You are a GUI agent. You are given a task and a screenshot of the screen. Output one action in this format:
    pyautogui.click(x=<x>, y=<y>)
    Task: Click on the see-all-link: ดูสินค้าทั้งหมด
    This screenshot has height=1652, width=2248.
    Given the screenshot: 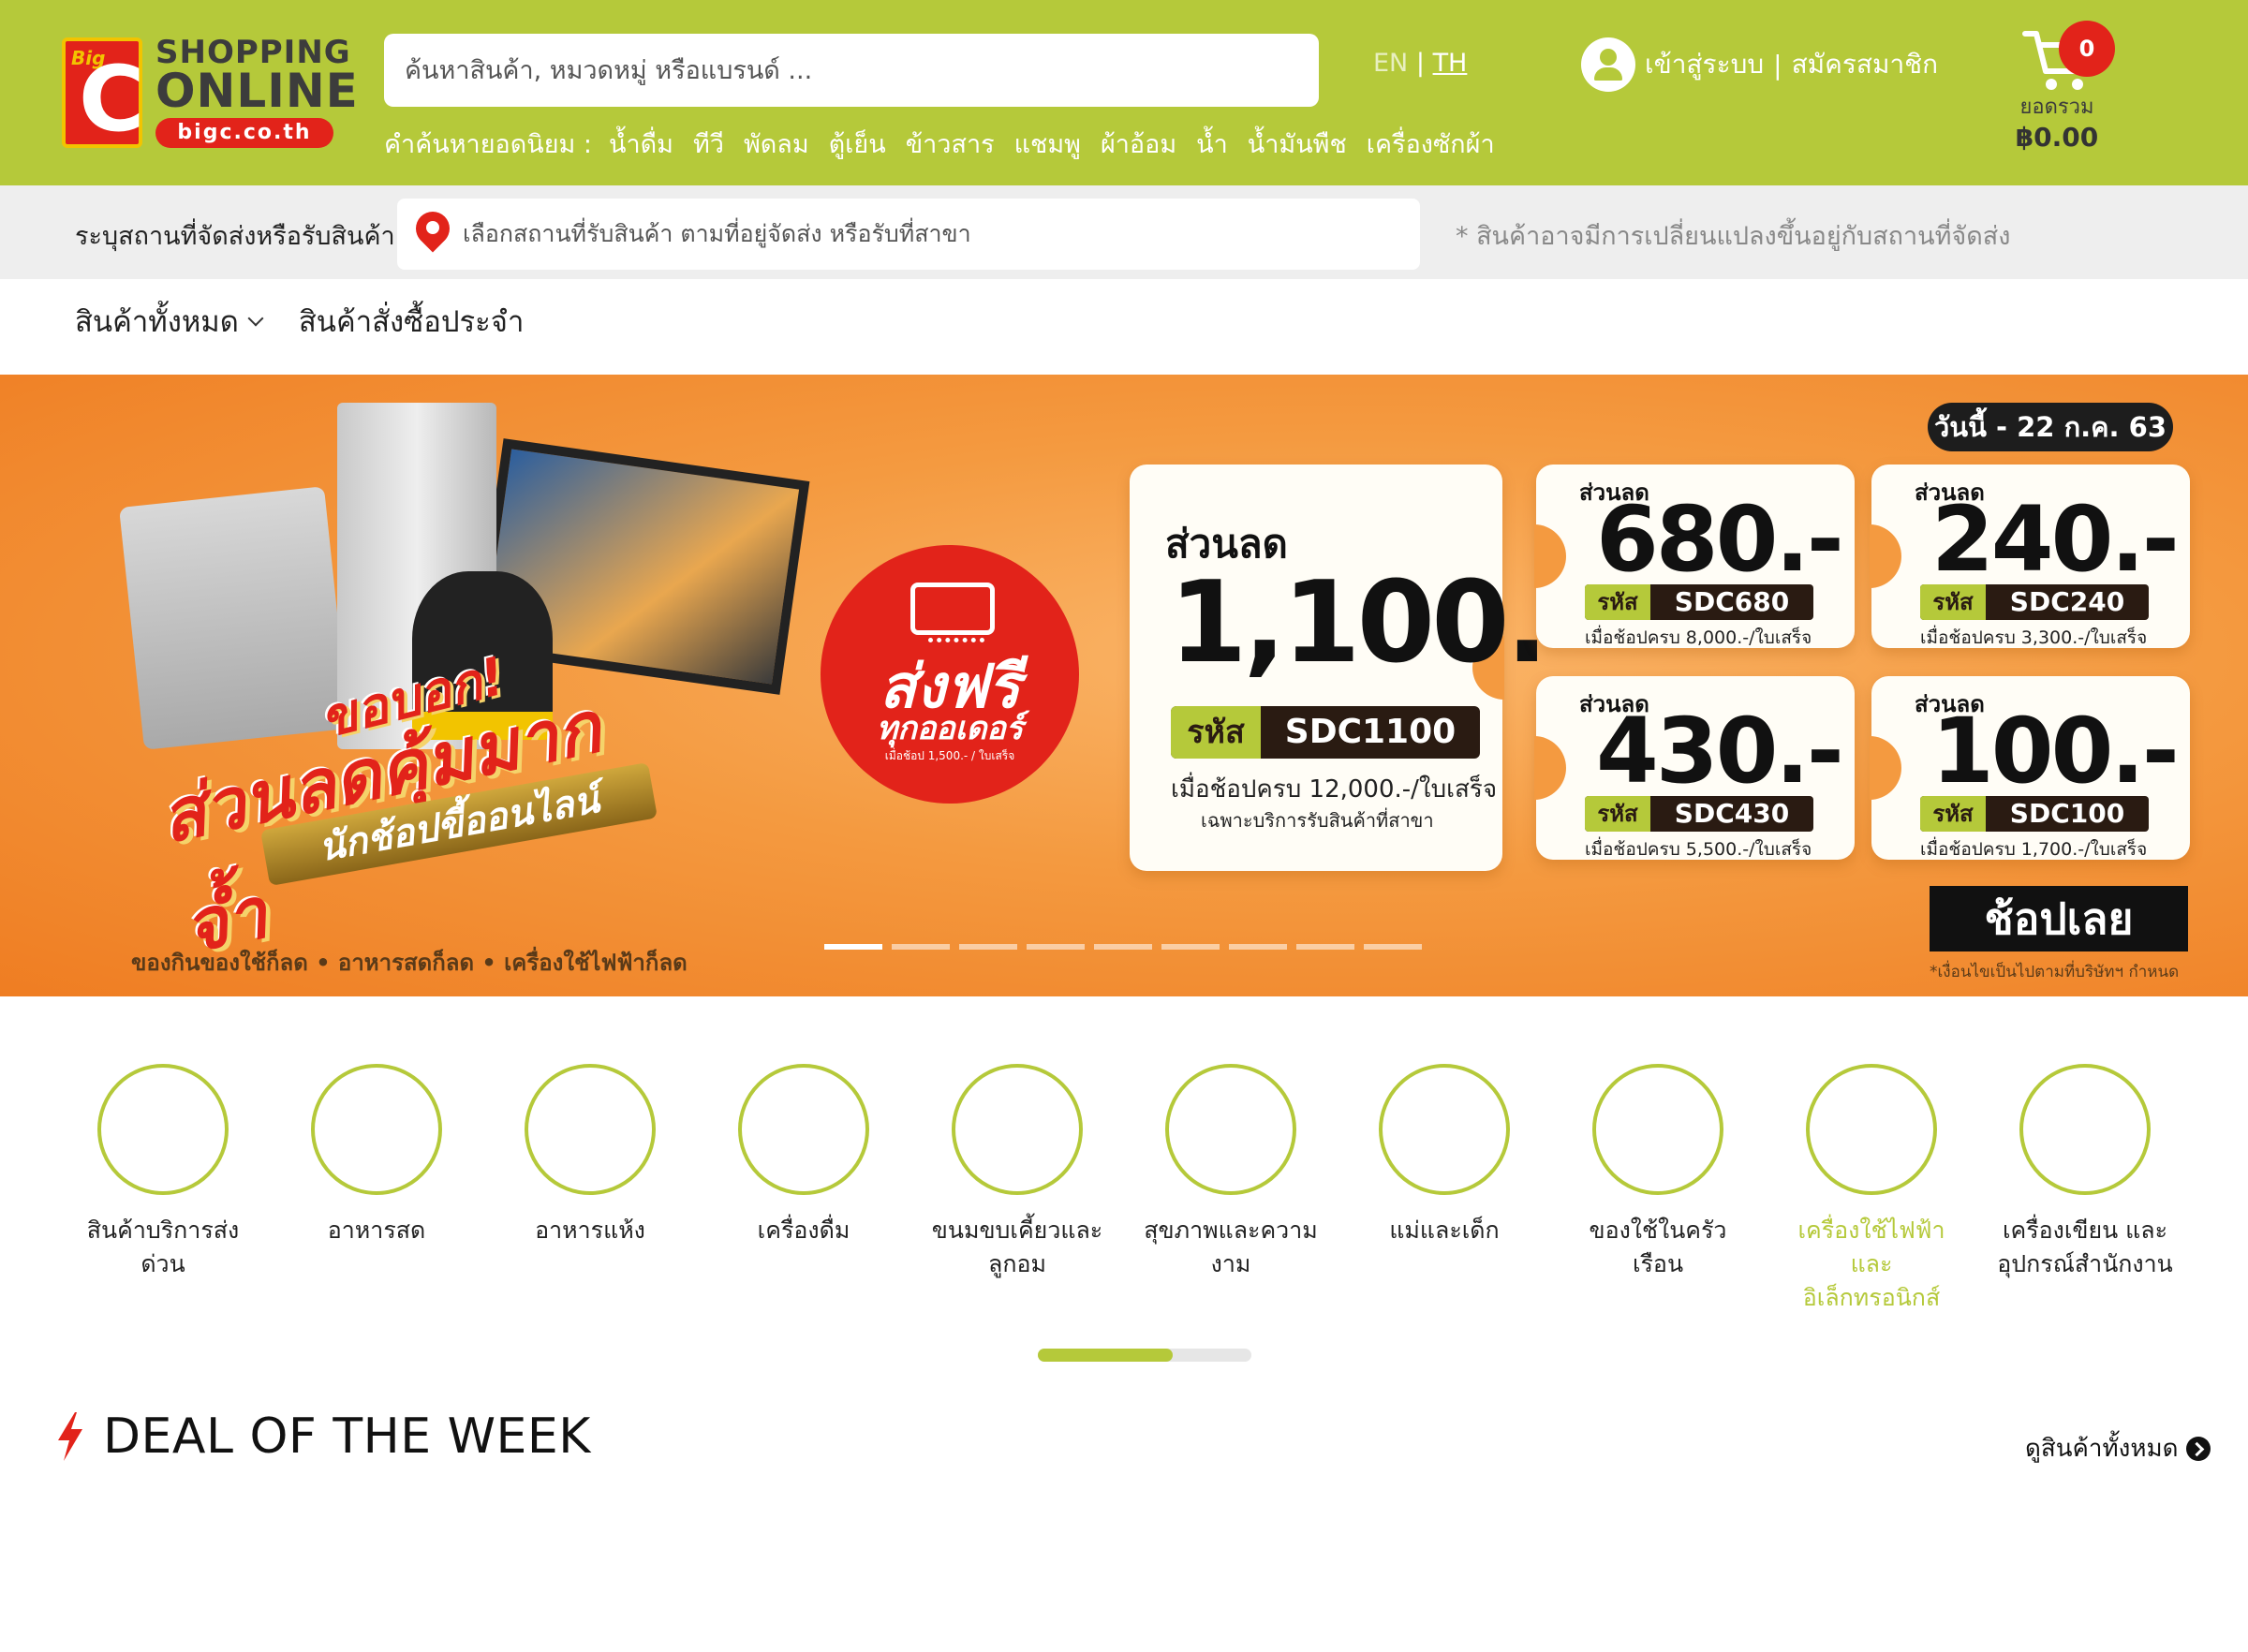 What is the action you would take?
    pyautogui.click(x=2118, y=1448)
    